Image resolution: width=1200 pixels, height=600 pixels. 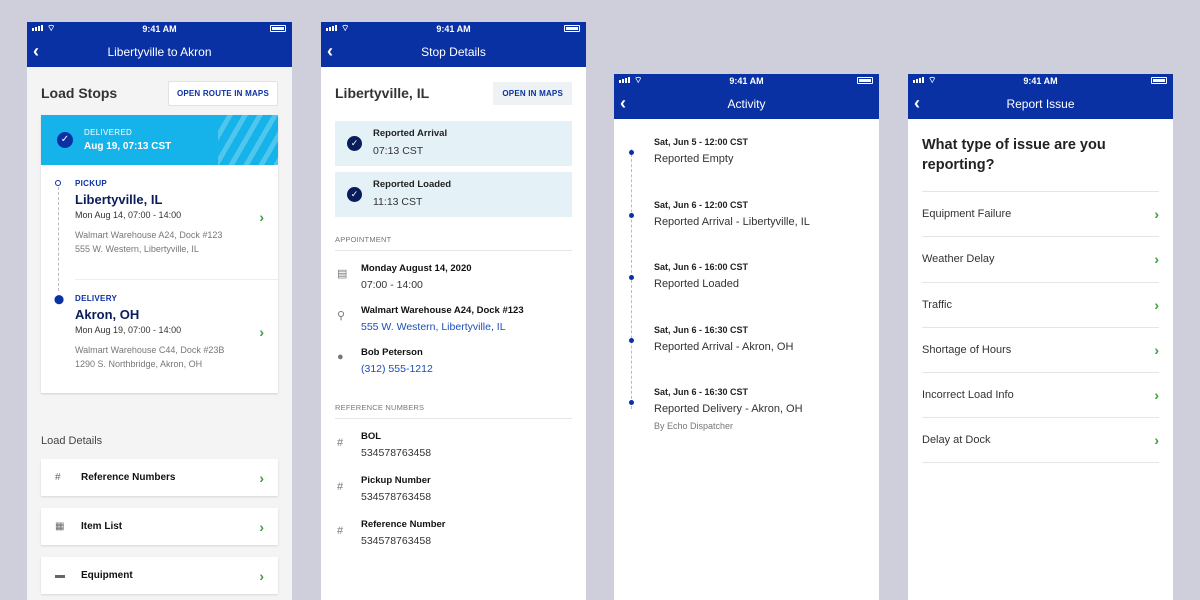 What do you see at coordinates (466, 369) in the screenshot?
I see `contact-phone-link: (312) 555-1212` at bounding box center [466, 369].